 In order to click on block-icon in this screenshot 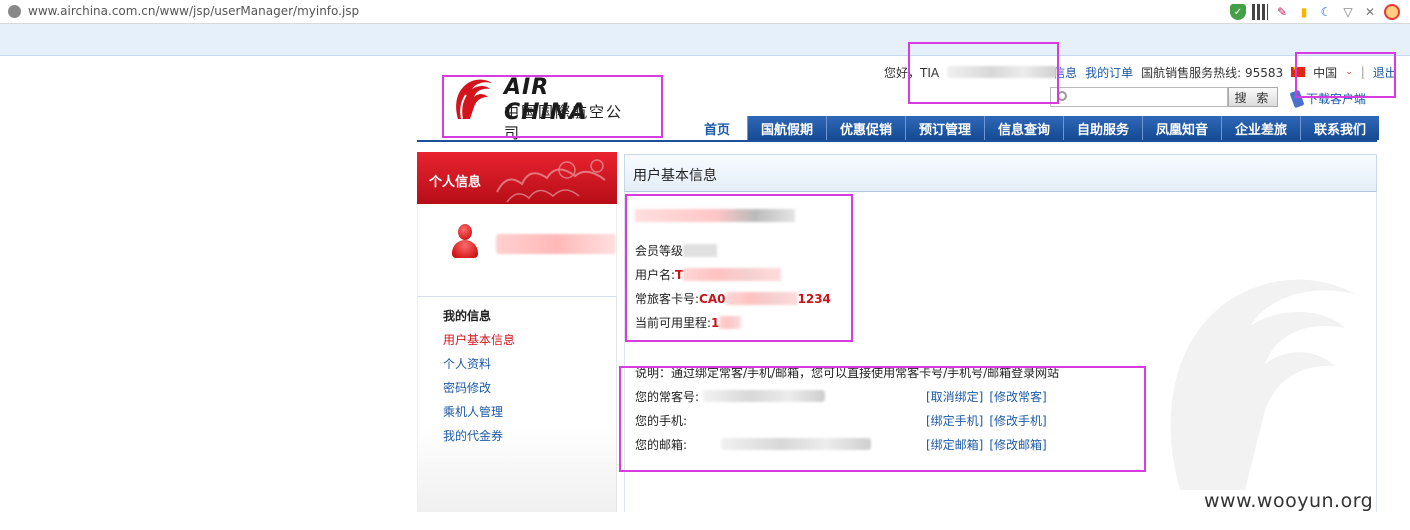, I will do `click(1392, 12)`.